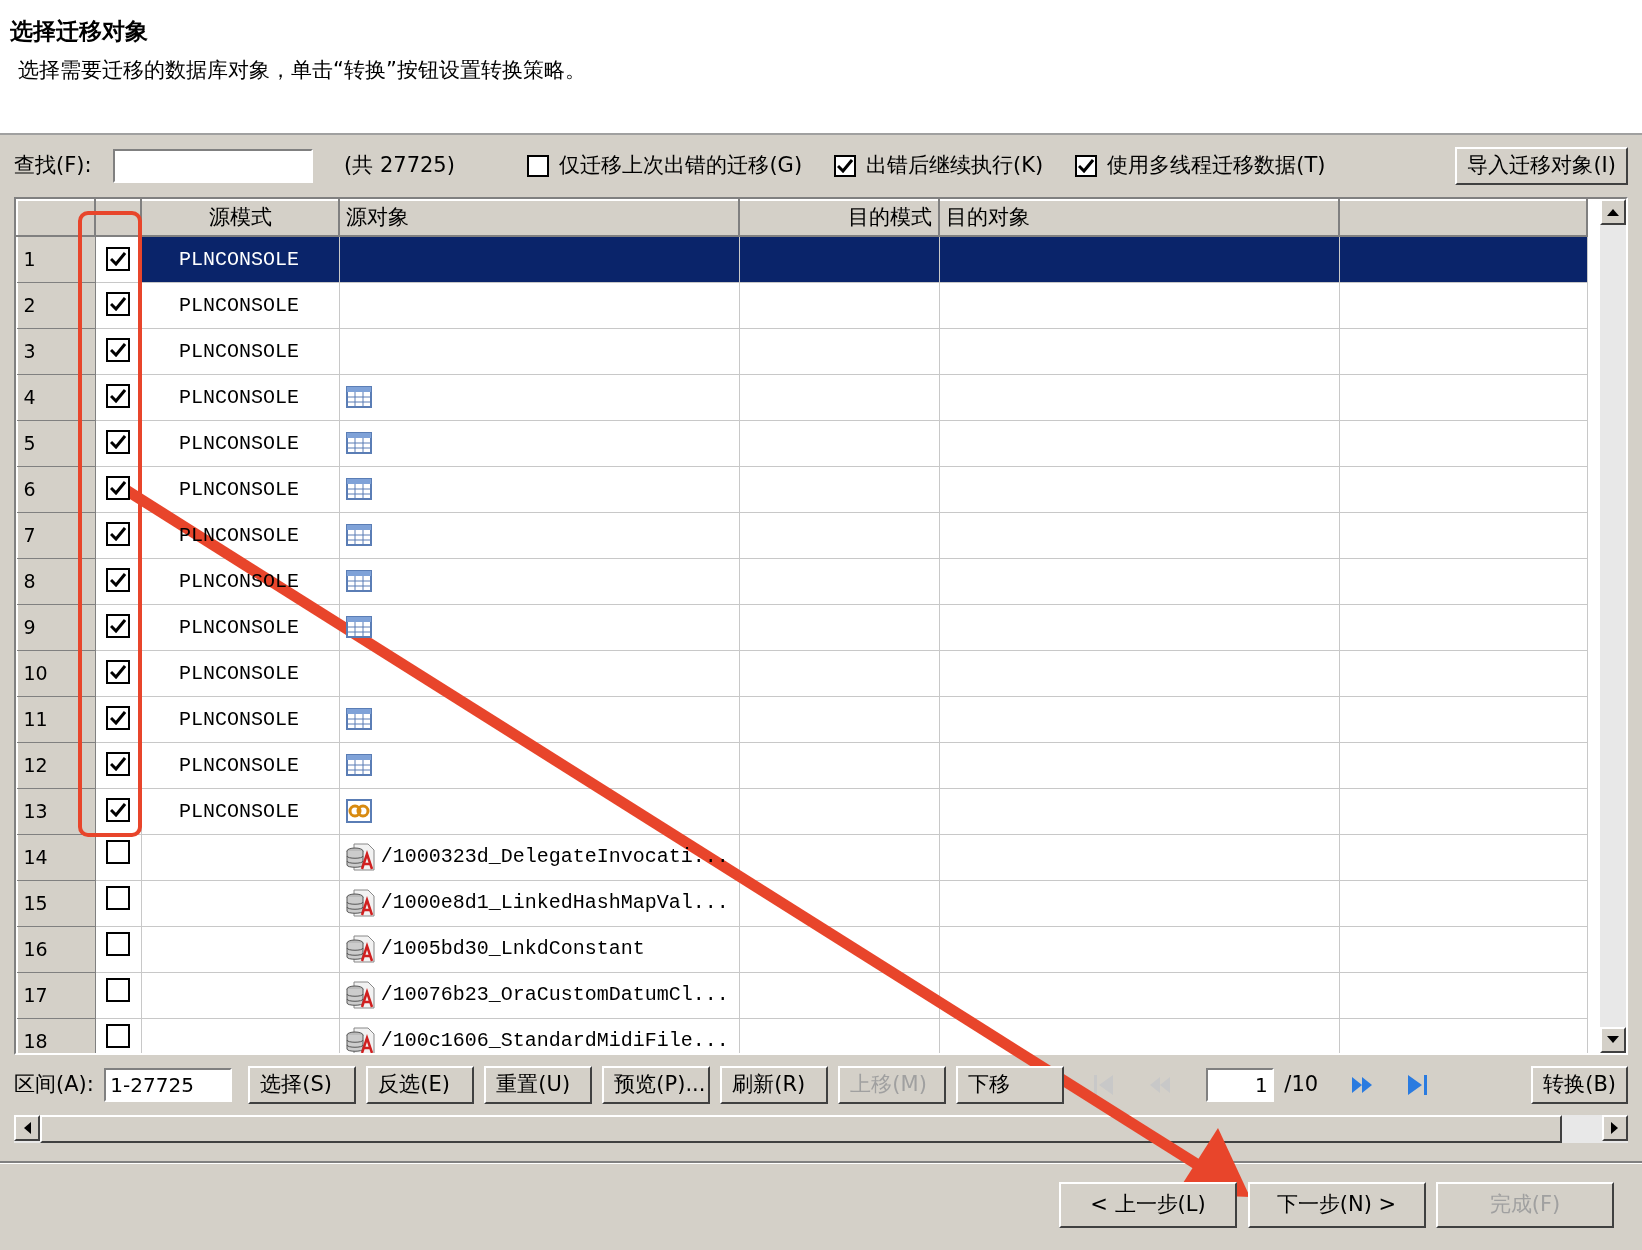 This screenshot has height=1250, width=1642. Describe the element at coordinates (35, 718) in the screenshot. I see `row-number: 11` at that location.